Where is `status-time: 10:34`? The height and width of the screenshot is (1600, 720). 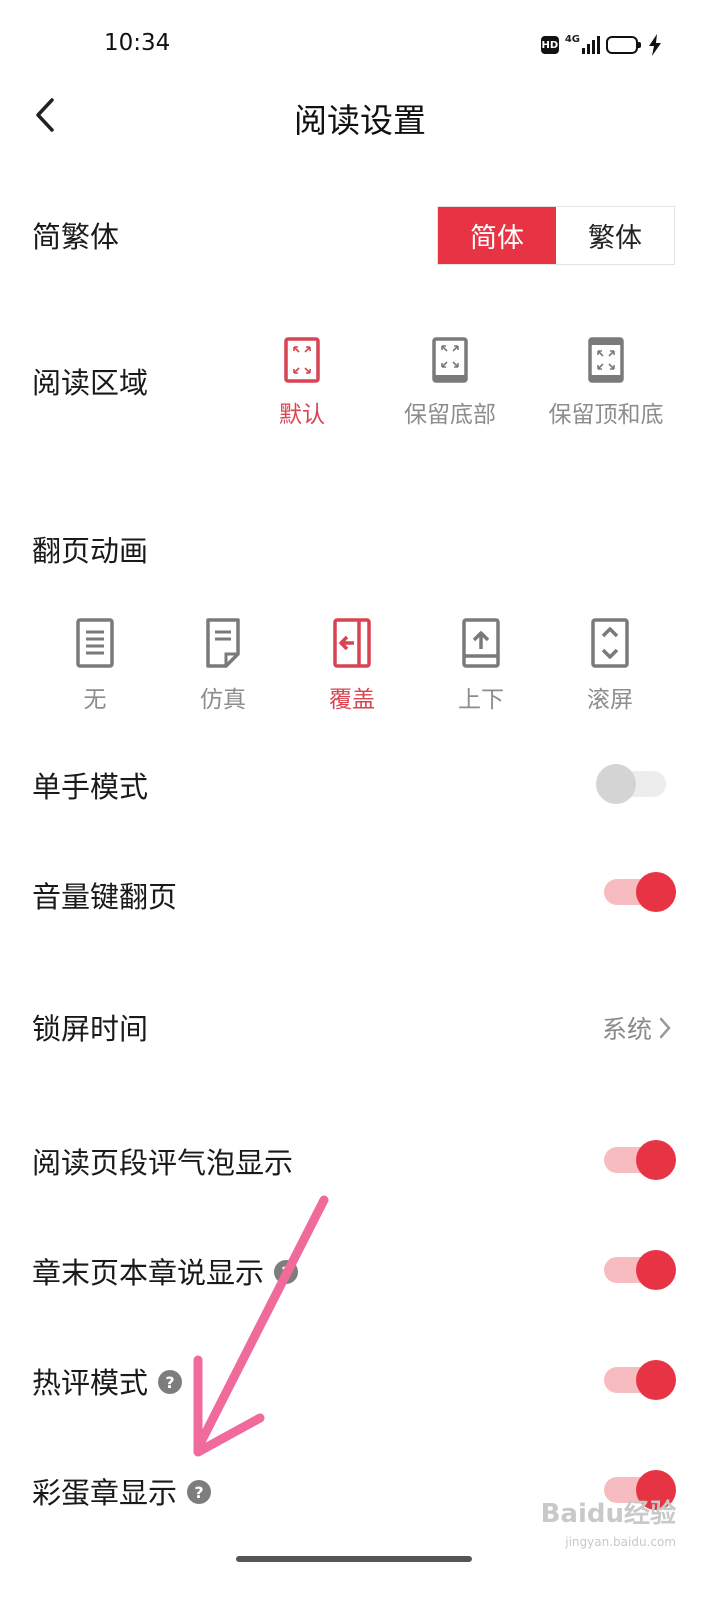 status-time: 10:34 is located at coordinates (137, 43).